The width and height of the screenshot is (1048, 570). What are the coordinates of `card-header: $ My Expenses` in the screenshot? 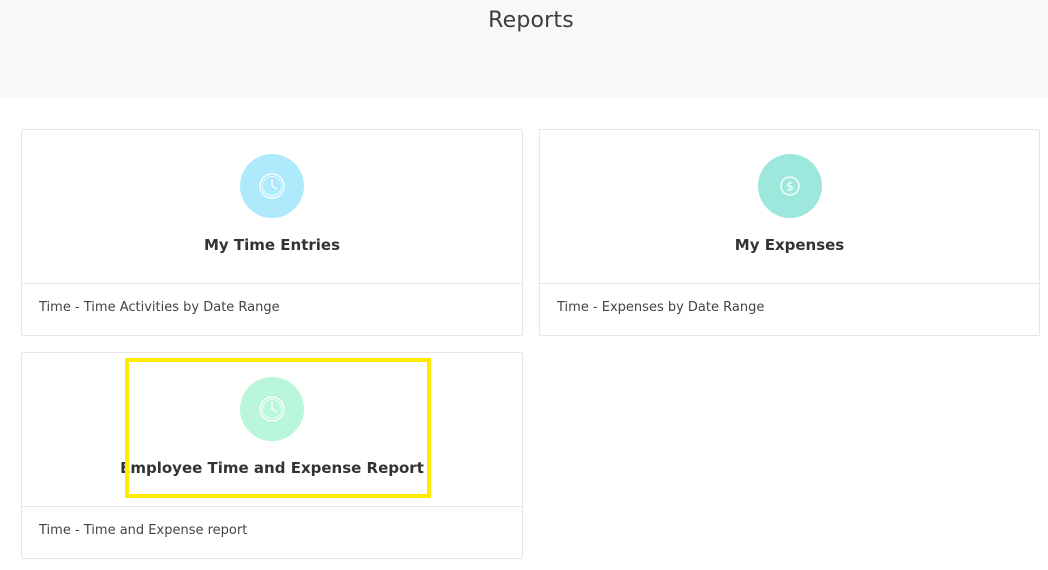 It's located at (789, 207).